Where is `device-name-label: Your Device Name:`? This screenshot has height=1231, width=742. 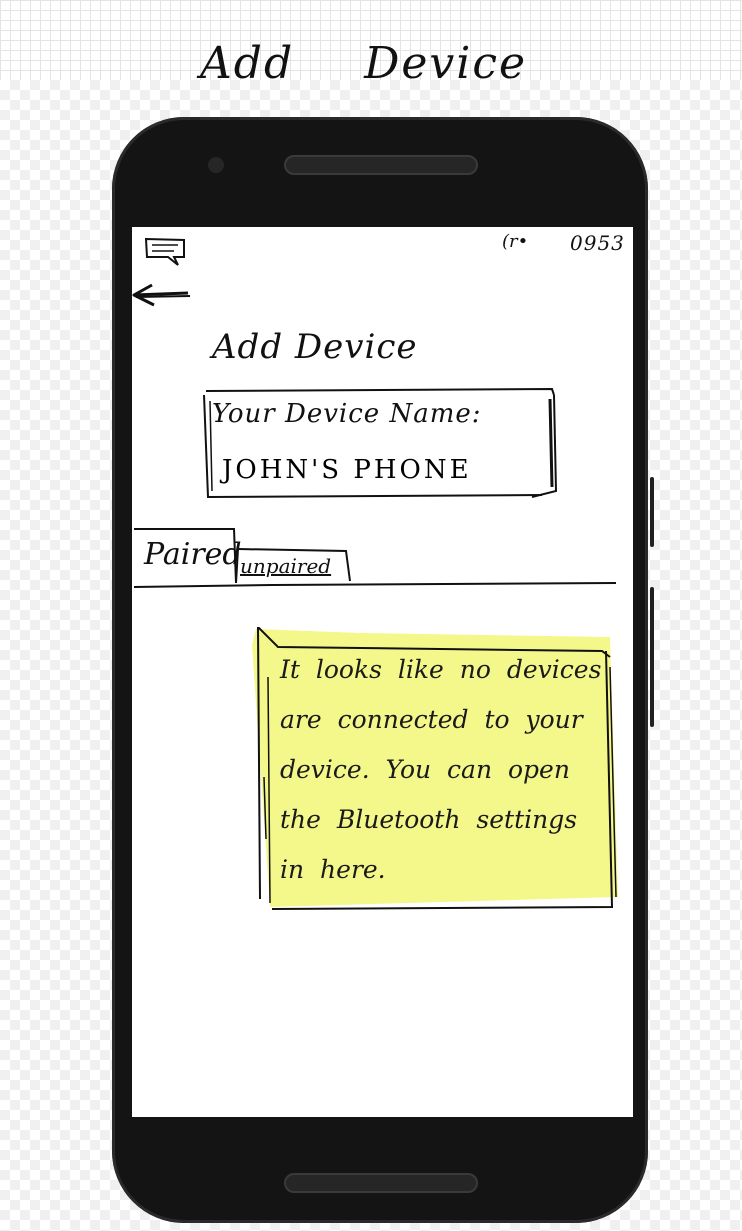
device-name-label: Your Device Name: is located at coordinates (347, 414).